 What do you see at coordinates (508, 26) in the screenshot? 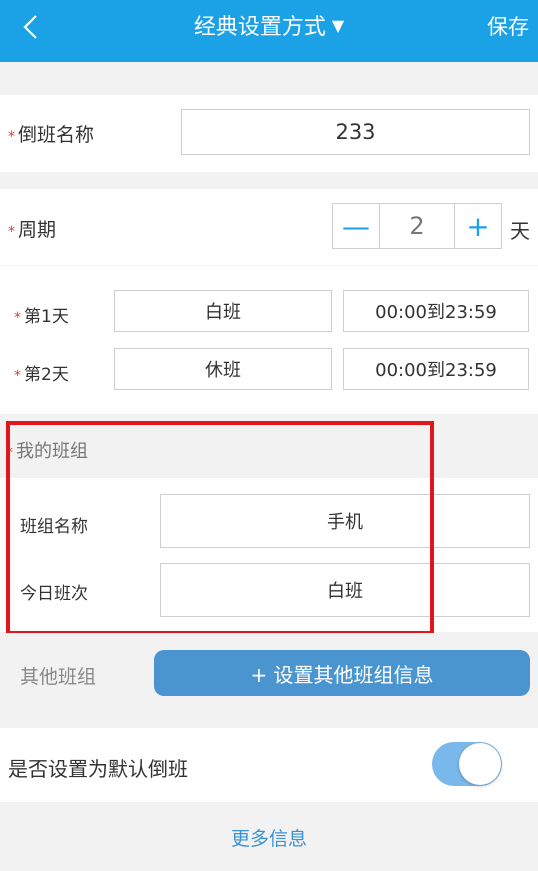
I see `save-button: 保存` at bounding box center [508, 26].